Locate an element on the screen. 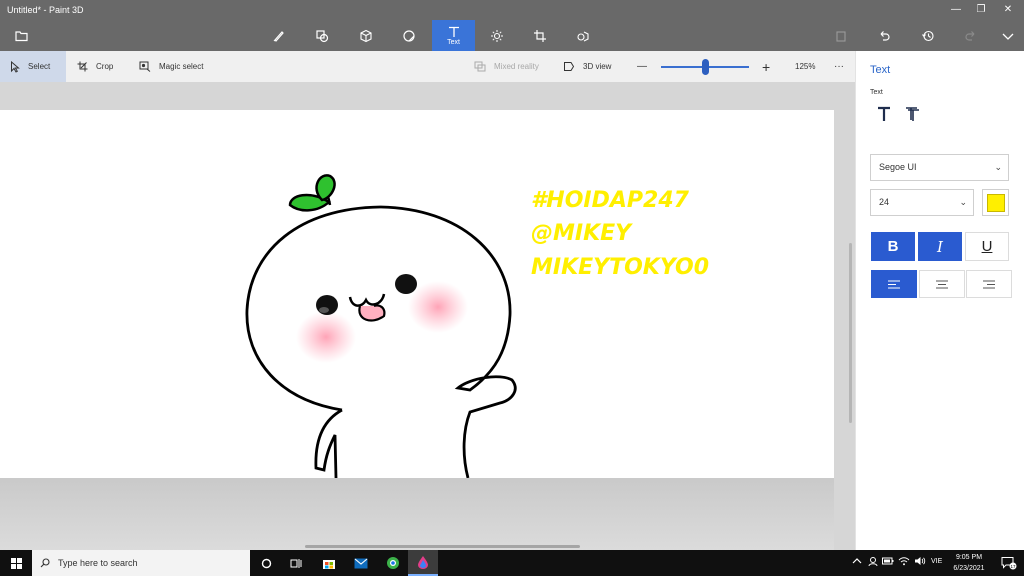 The width and height of the screenshot is (1024, 576). search-icon is located at coordinates (45, 563).